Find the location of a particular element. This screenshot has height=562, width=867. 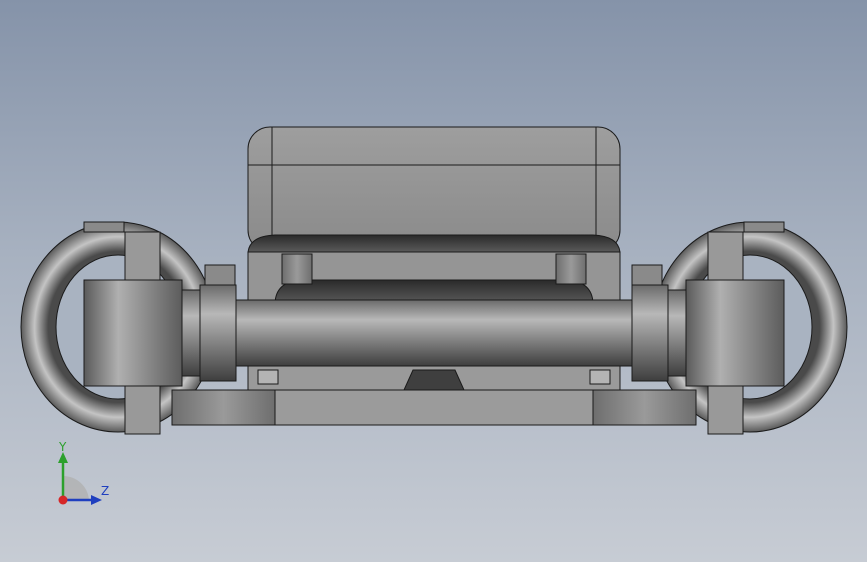

z-axis-label: Z is located at coordinates (105, 491).